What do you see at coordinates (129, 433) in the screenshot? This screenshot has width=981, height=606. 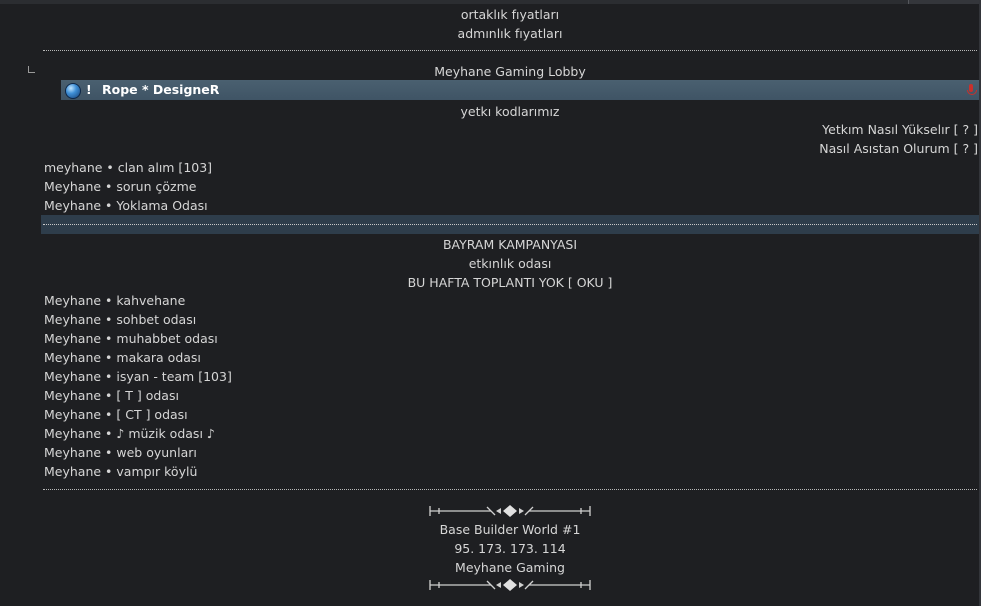 I see `channel-muzik-odasi: Meyhane • ♪ müzik odası ♪` at bounding box center [129, 433].